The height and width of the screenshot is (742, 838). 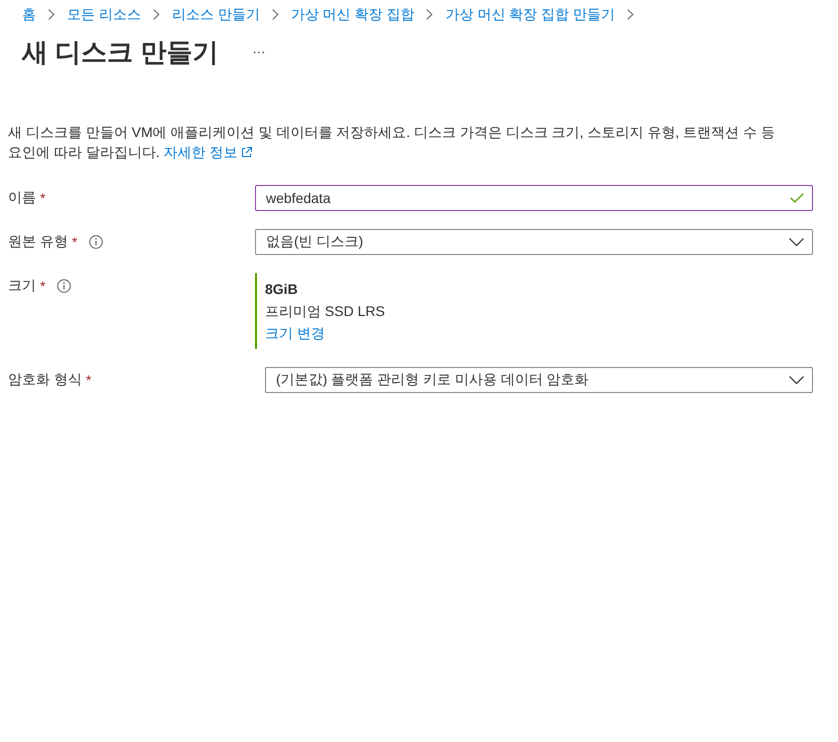 What do you see at coordinates (38, 242) in the screenshot?
I see `field-label: 원본 유형` at bounding box center [38, 242].